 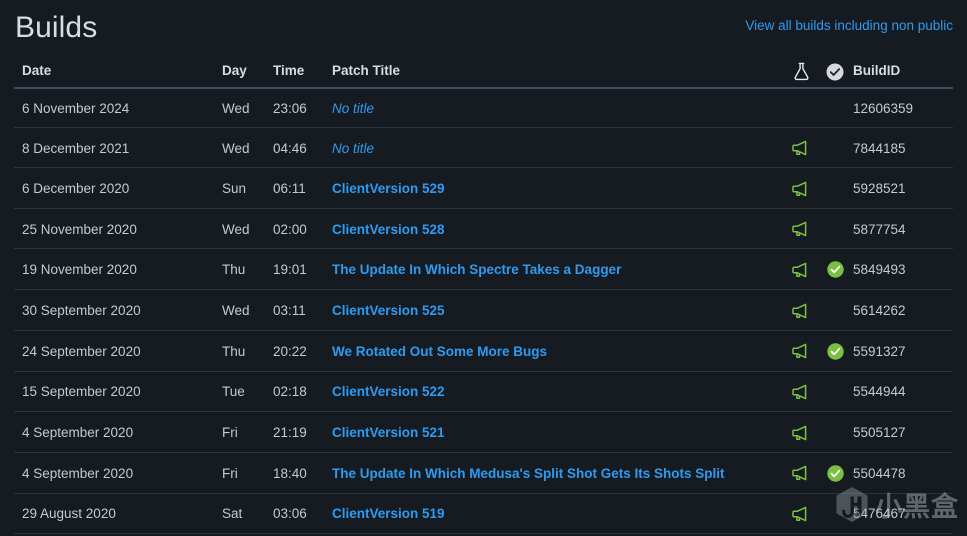 What do you see at coordinates (558, 514) in the screenshot?
I see `cell-patch-title: ClientVersion 519` at bounding box center [558, 514].